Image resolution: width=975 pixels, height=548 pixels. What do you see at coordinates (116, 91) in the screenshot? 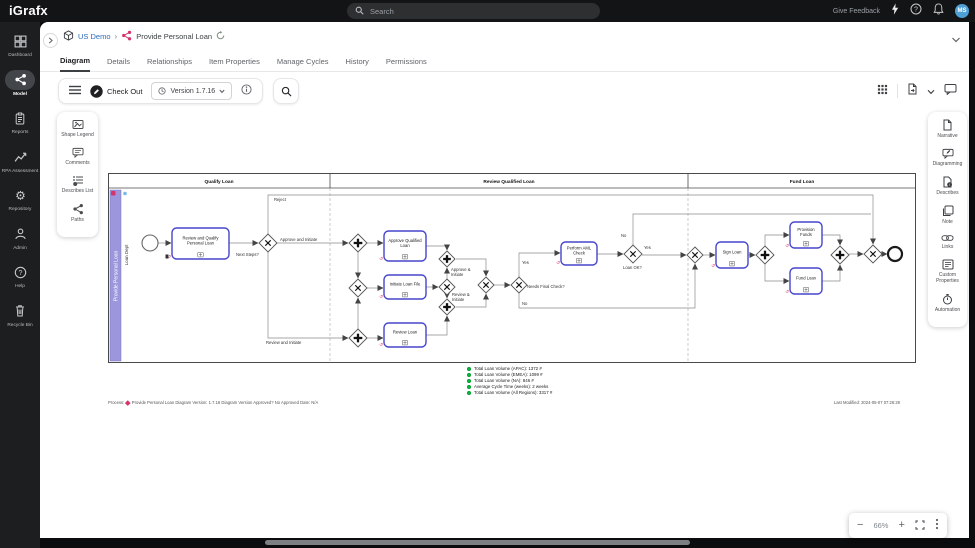
I see `check-out-button: Check Out` at bounding box center [116, 91].